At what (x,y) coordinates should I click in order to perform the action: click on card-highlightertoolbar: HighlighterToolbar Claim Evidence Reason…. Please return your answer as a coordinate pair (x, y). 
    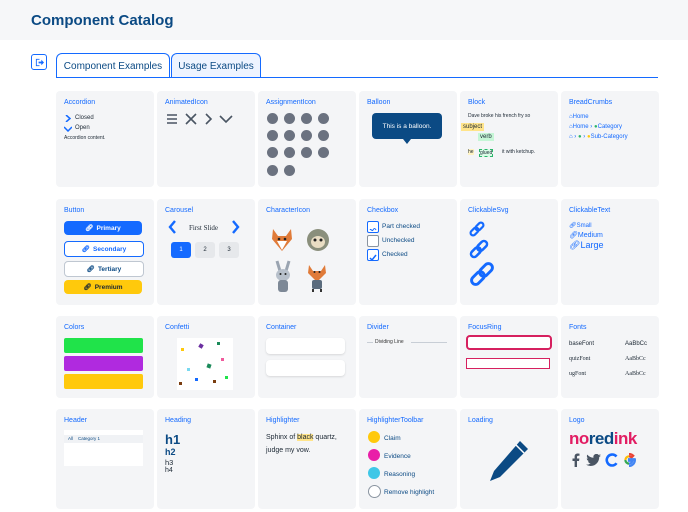
    Looking at the image, I should click on (408, 459).